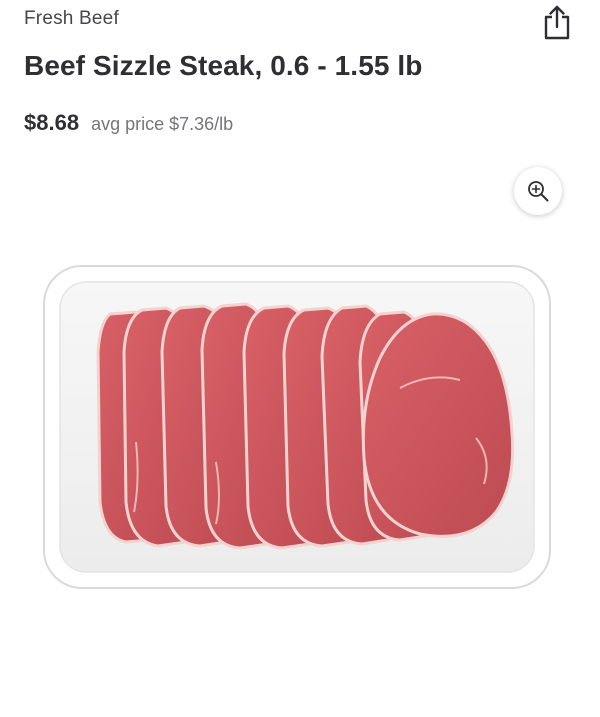 The width and height of the screenshot is (600, 717). I want to click on product-title: Beef Sizzle Steak, 0.6 - 1.55 lb, so click(223, 65).